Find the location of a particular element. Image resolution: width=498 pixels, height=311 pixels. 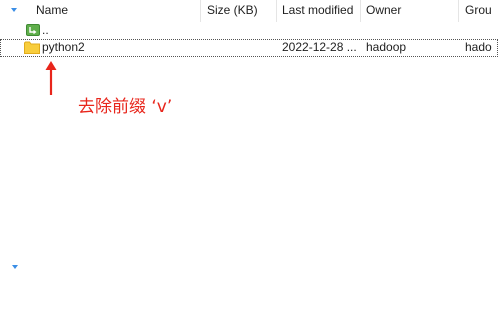

file-name: python2 is located at coordinates (63, 47).